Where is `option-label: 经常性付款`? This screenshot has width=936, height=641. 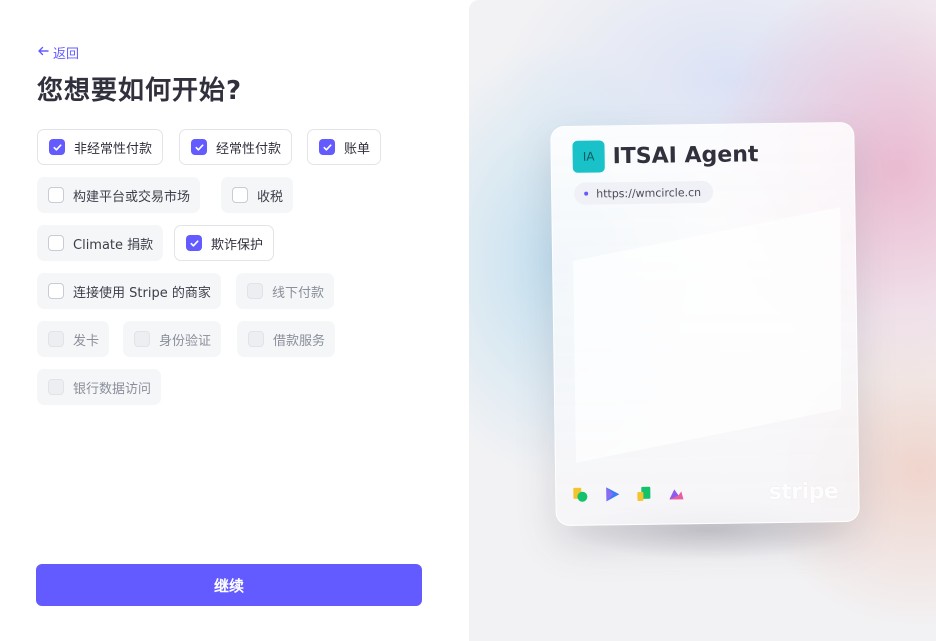
option-label: 经常性付款 is located at coordinates (249, 149).